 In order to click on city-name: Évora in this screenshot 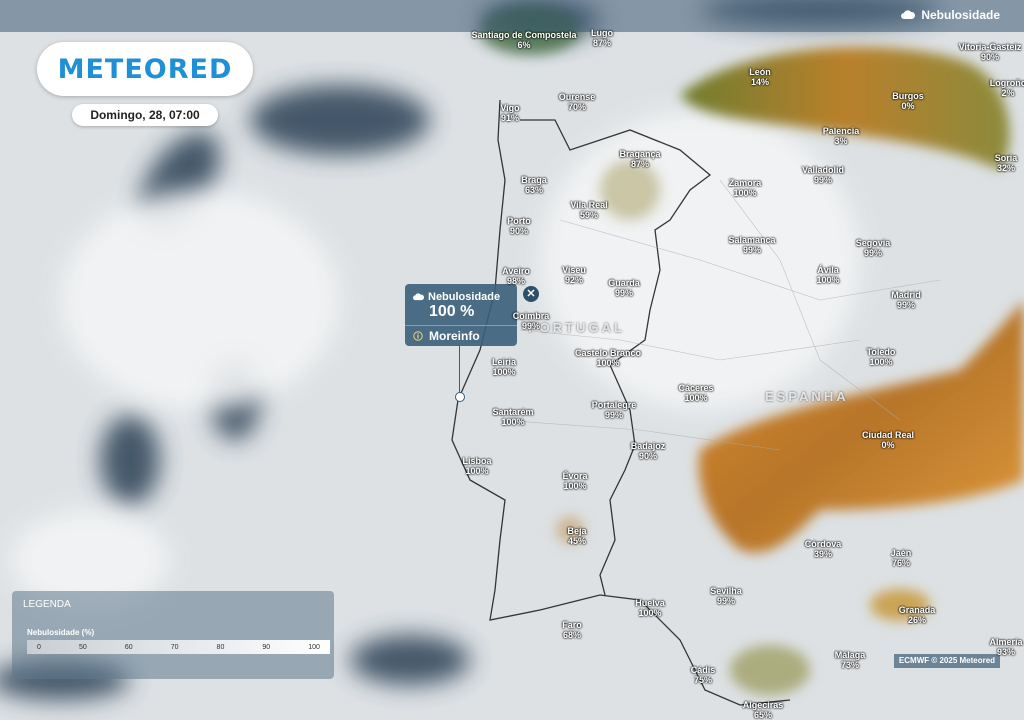, I will do `click(575, 476)`.